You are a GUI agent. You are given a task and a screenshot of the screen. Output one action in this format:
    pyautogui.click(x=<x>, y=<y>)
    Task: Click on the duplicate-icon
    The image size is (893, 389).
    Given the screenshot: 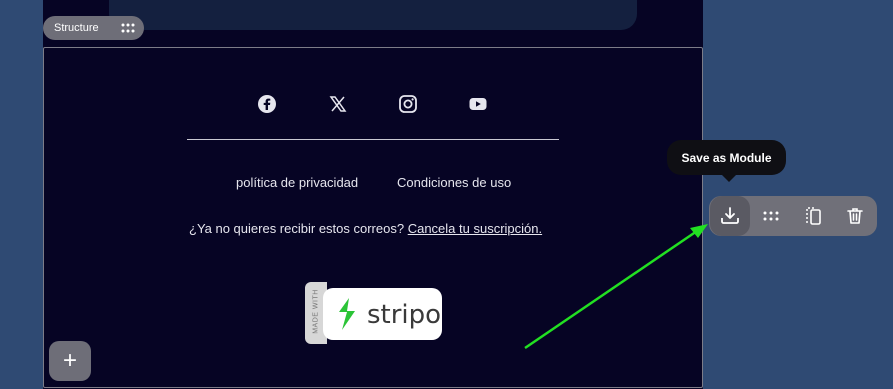 What is the action you would take?
    pyautogui.click(x=813, y=216)
    